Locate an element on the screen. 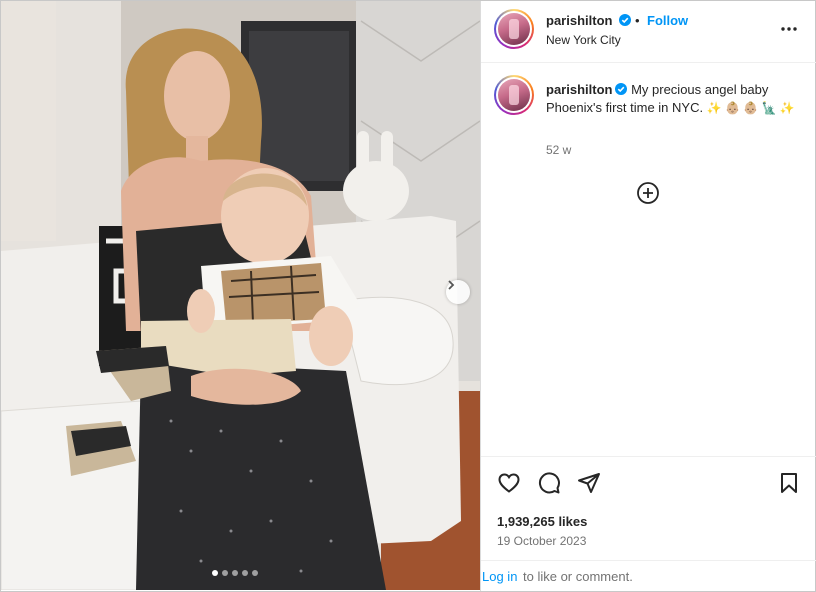 The image size is (816, 592). more-options-icon is located at coordinates (789, 29).